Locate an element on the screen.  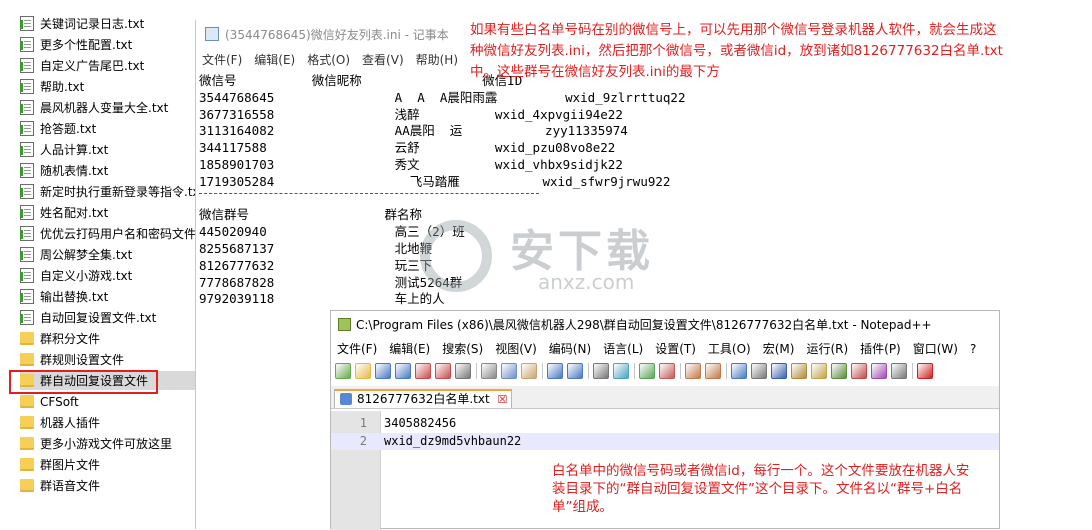
file-item: 随机表情.txt is located at coordinates (107, 170).